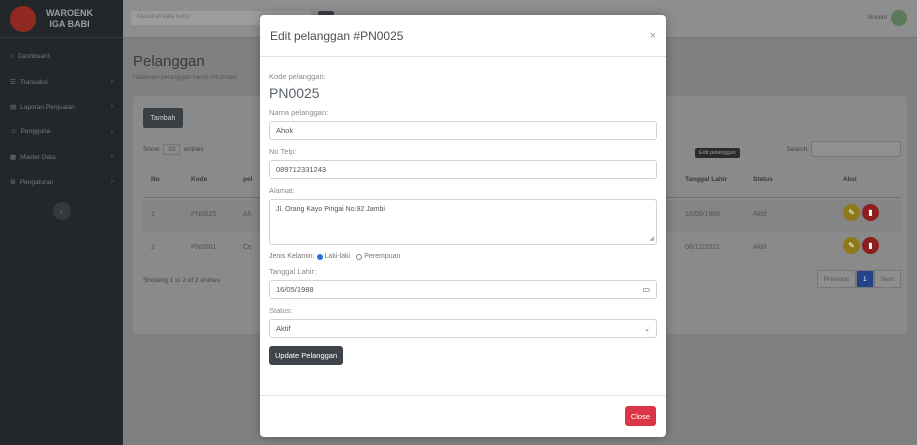 This screenshot has width=917, height=445. I want to click on col-no: No, so click(155, 179).